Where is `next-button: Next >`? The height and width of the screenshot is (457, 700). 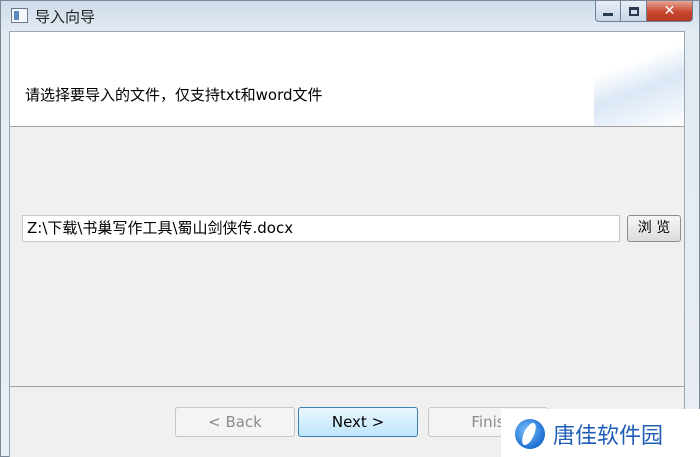 next-button: Next > is located at coordinates (358, 422).